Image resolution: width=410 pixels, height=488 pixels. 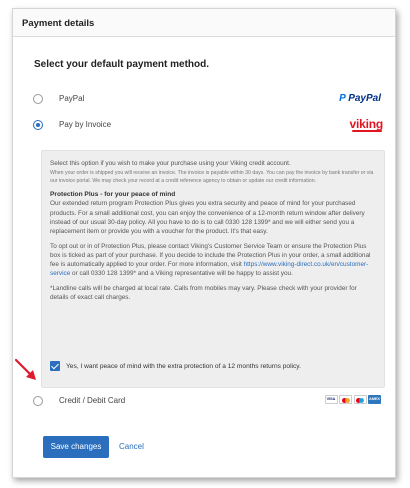 What do you see at coordinates (204, 23) in the screenshot?
I see `panel-header: Payment details` at bounding box center [204, 23].